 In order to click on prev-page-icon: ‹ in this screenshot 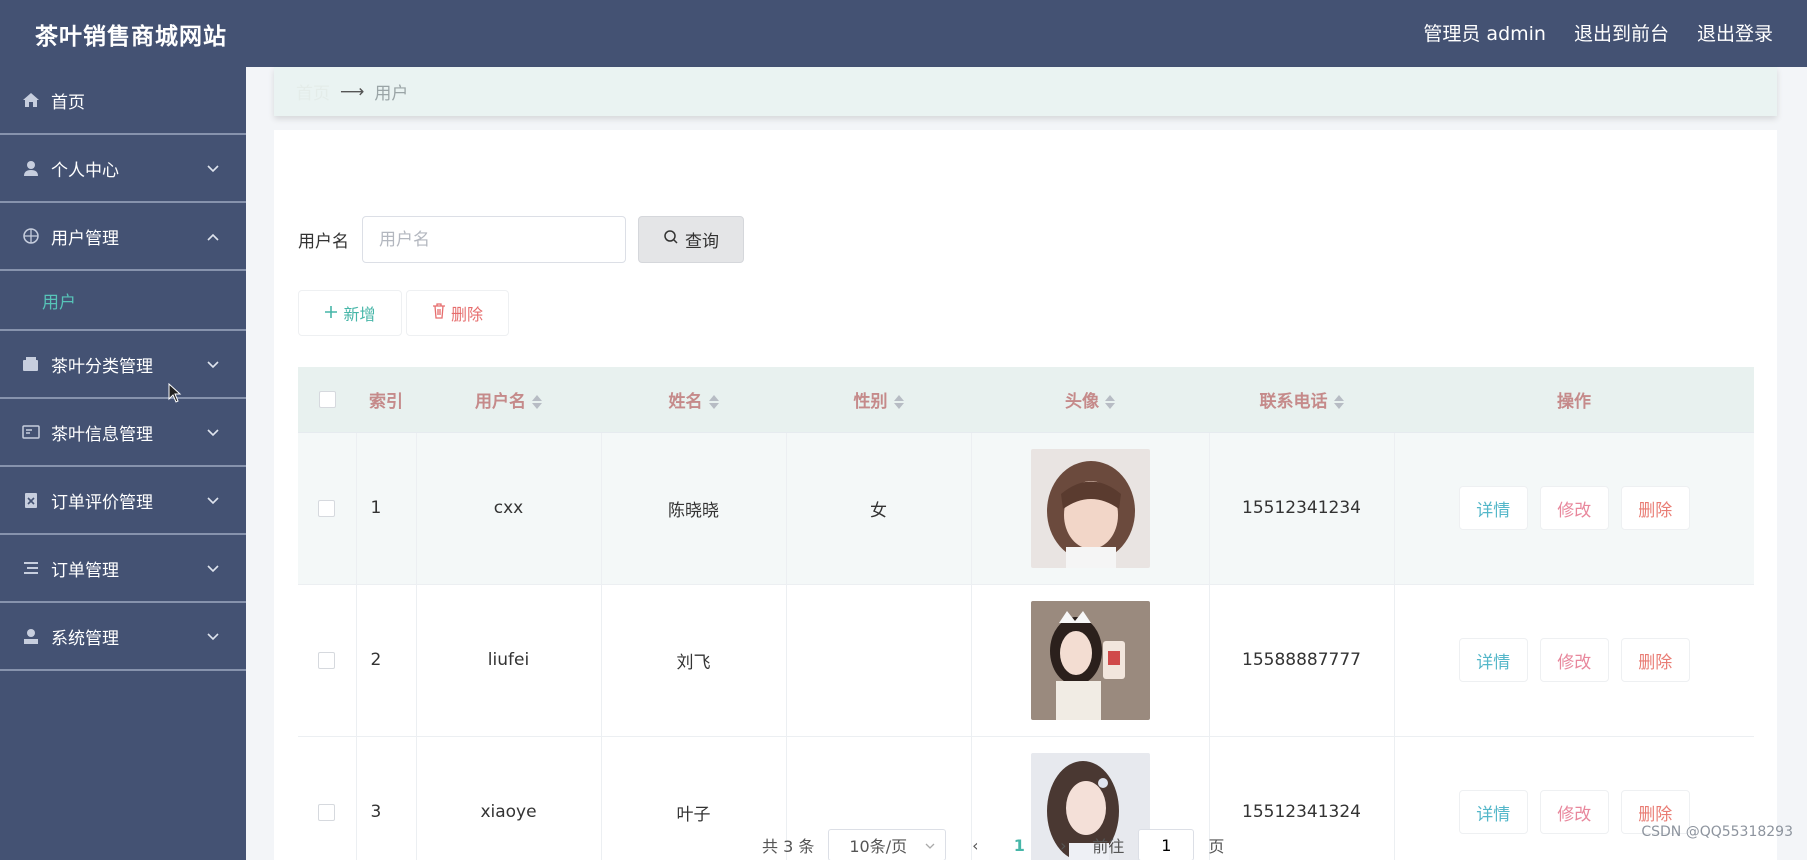, I will do `click(975, 845)`.